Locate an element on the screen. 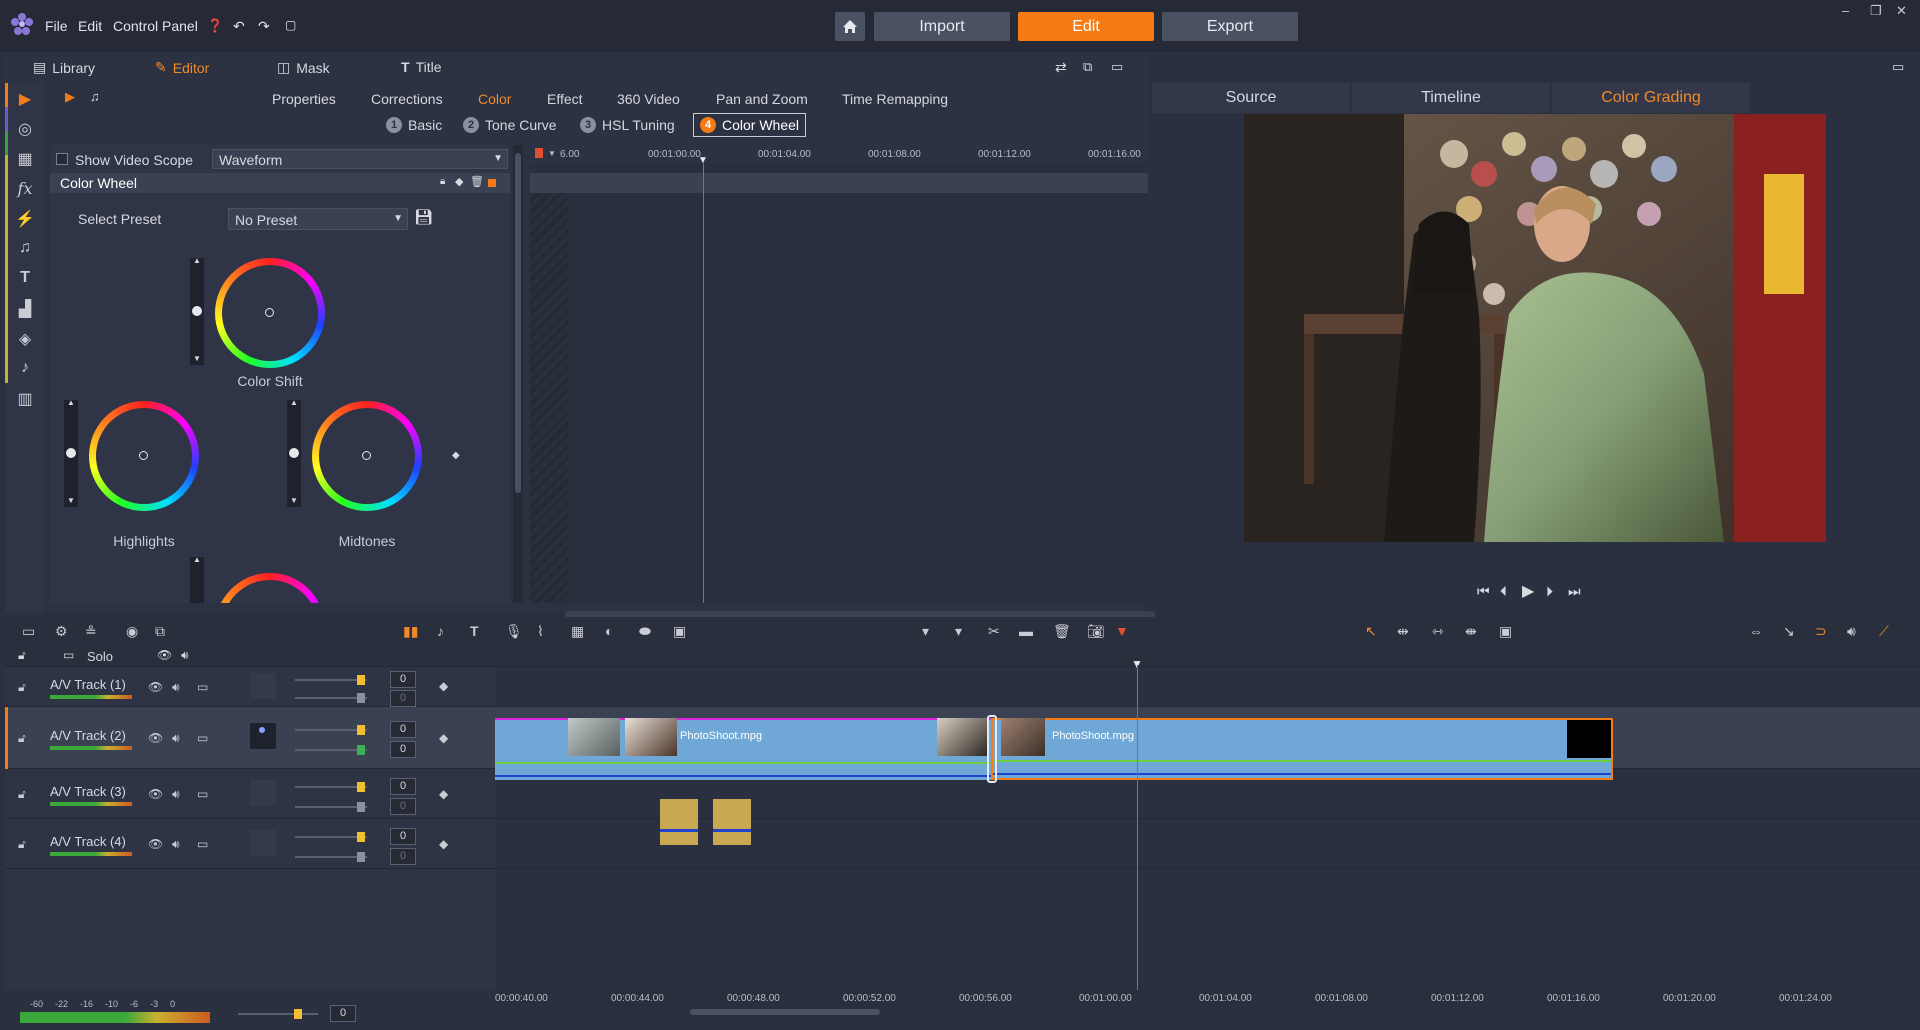 The width and height of the screenshot is (1920, 1030). video-edit-icon: ▶ is located at coordinates (25, 99).